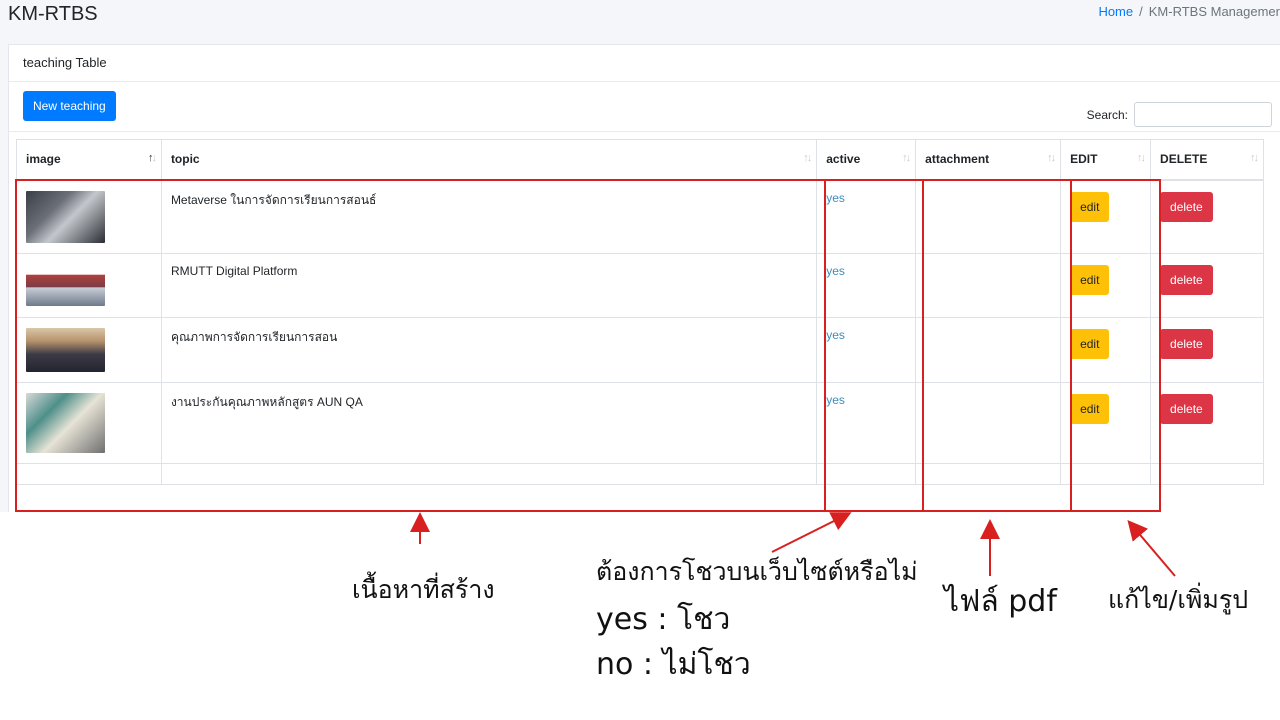 This screenshot has height=720, width=1280. What do you see at coordinates (43, 159) in the screenshot?
I see `column-header-label: image` at bounding box center [43, 159].